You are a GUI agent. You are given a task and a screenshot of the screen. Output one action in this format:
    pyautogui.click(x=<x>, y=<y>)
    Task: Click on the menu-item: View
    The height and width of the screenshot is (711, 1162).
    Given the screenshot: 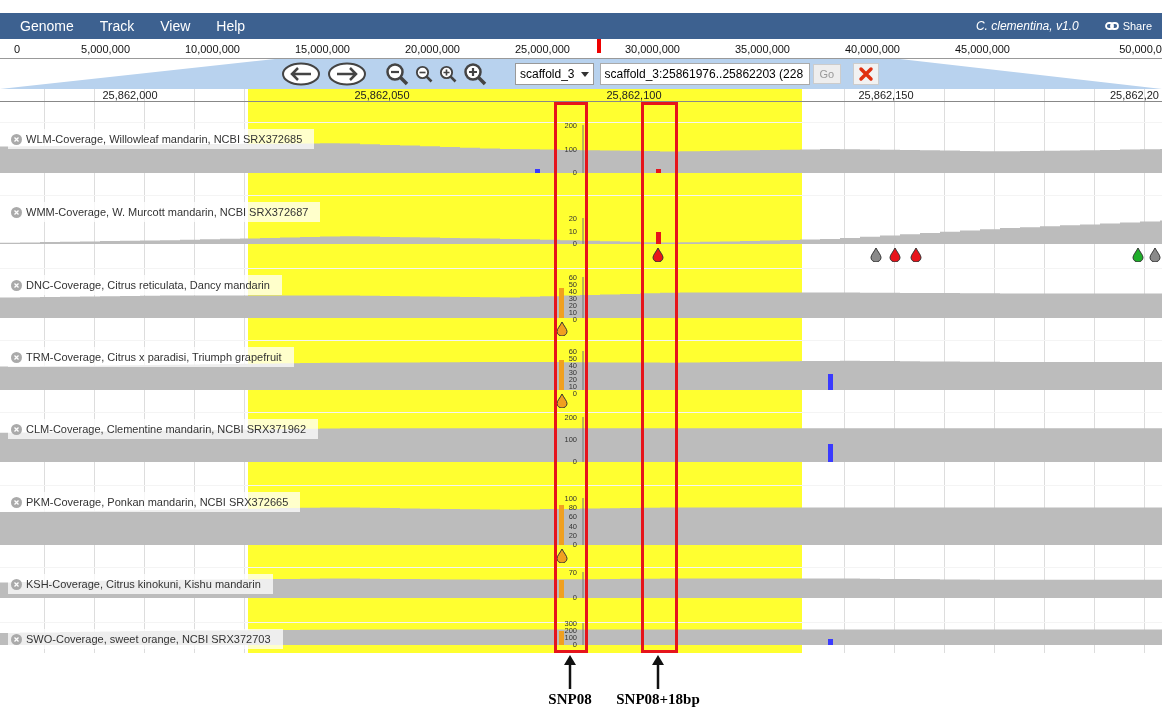 What is the action you would take?
    pyautogui.click(x=177, y=26)
    